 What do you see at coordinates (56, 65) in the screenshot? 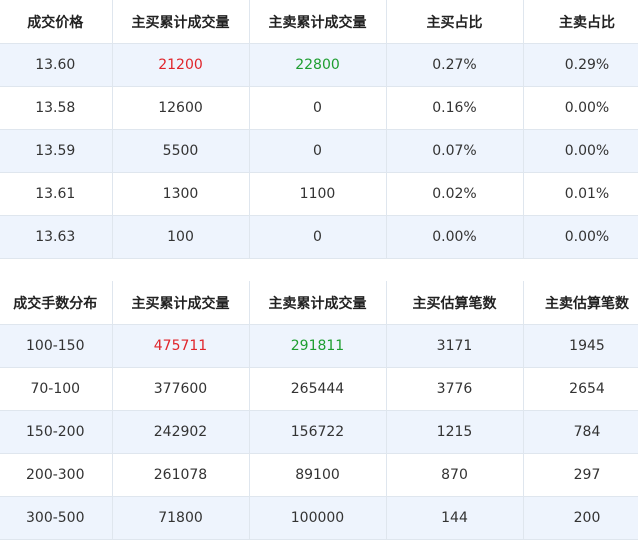
I see `price-cell: 13.60` at bounding box center [56, 65].